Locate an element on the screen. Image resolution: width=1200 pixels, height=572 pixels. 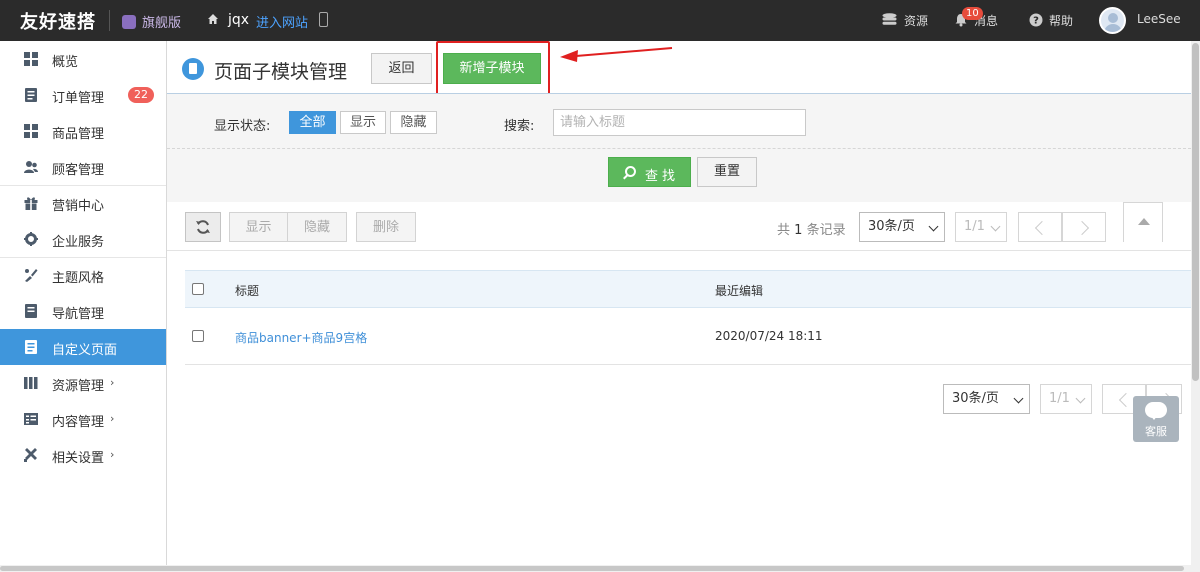
refresh-button is located at coordinates (203, 227).